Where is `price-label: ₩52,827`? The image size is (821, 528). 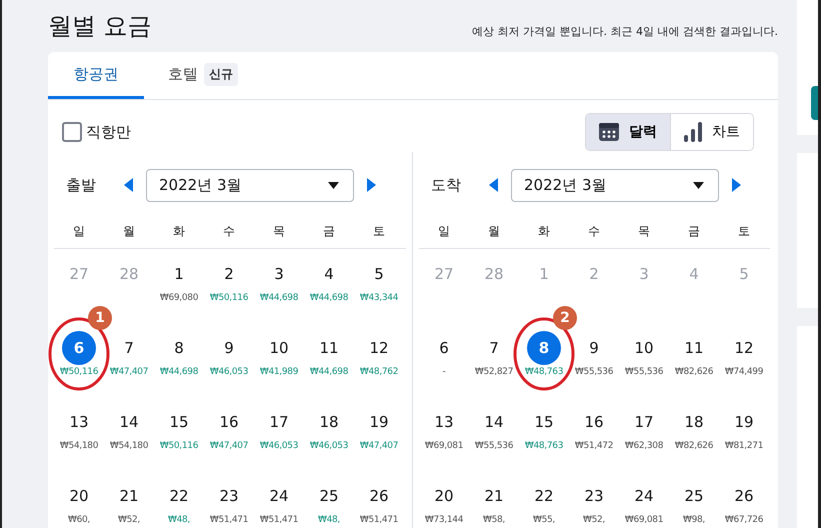
price-label: ₩52,827 is located at coordinates (494, 372).